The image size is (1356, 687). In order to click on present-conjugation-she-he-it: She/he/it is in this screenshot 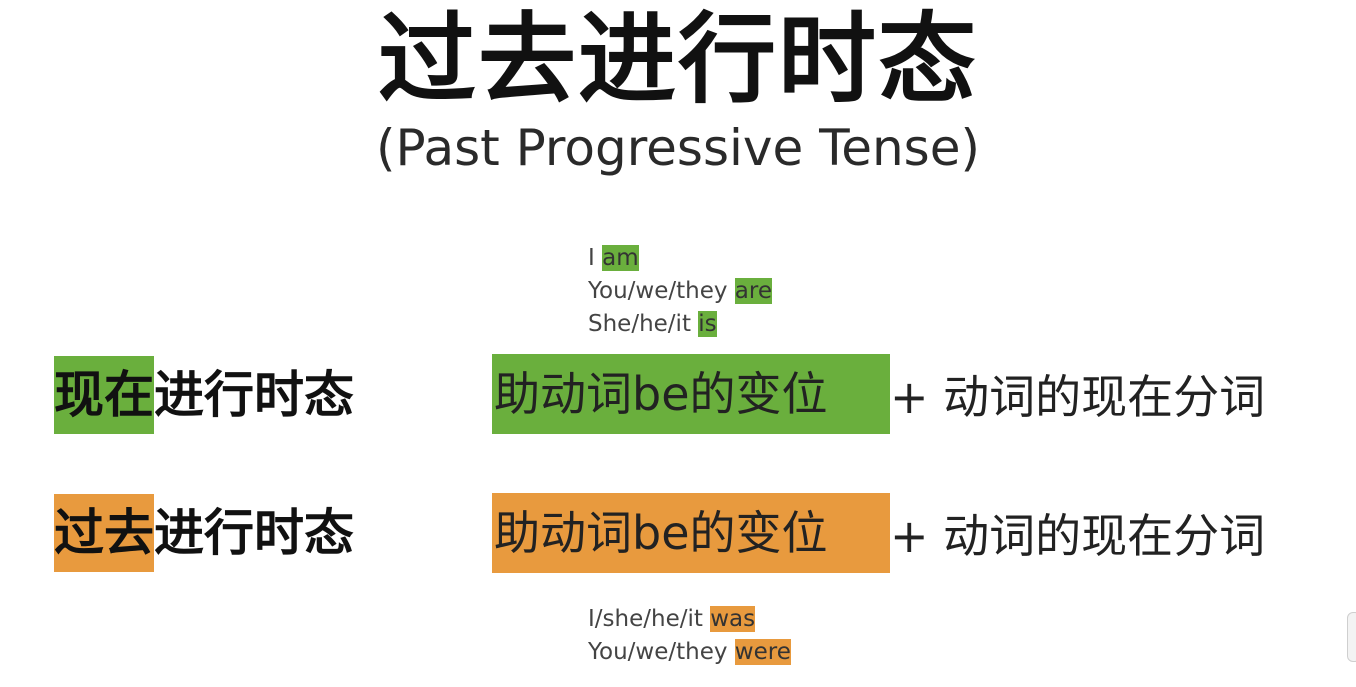, I will do `click(652, 324)`.